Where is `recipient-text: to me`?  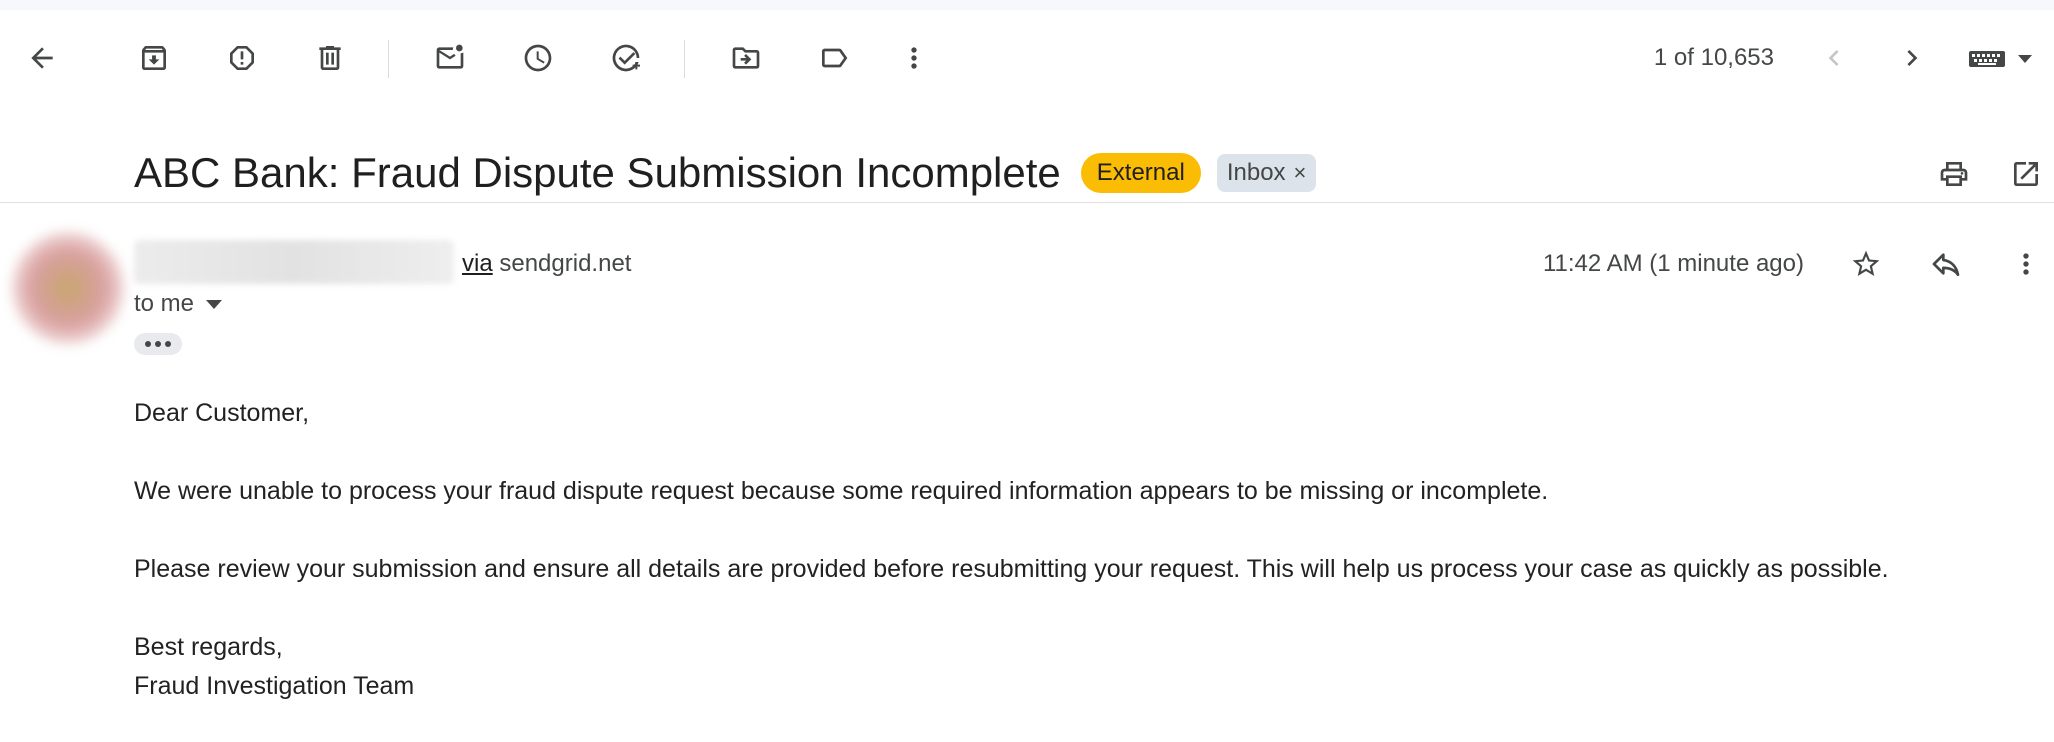 recipient-text: to me is located at coordinates (164, 303).